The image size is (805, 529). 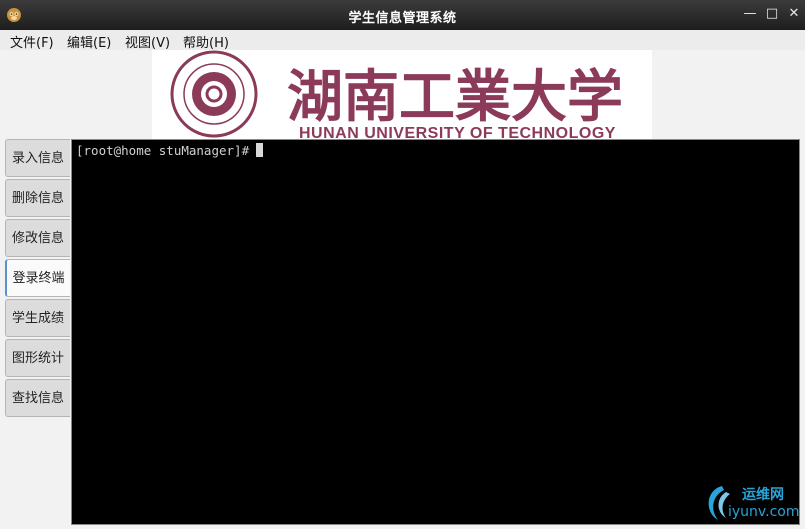 What do you see at coordinates (402, 40) in the screenshot?
I see `menu-bar: 文件(F) 编辑(E) 视图(V) 帮助(H)` at bounding box center [402, 40].